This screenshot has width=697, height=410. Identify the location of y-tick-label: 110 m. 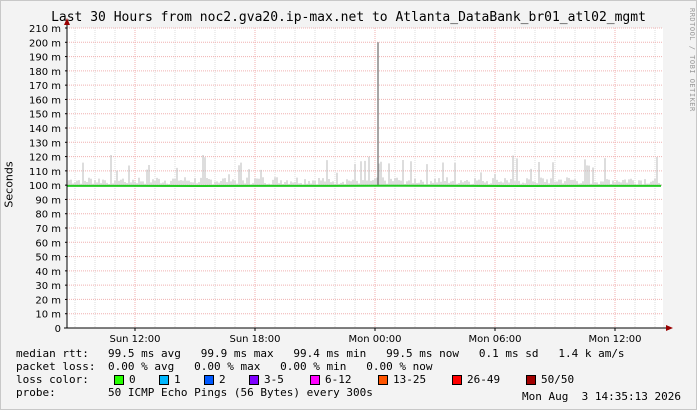
(45, 172).